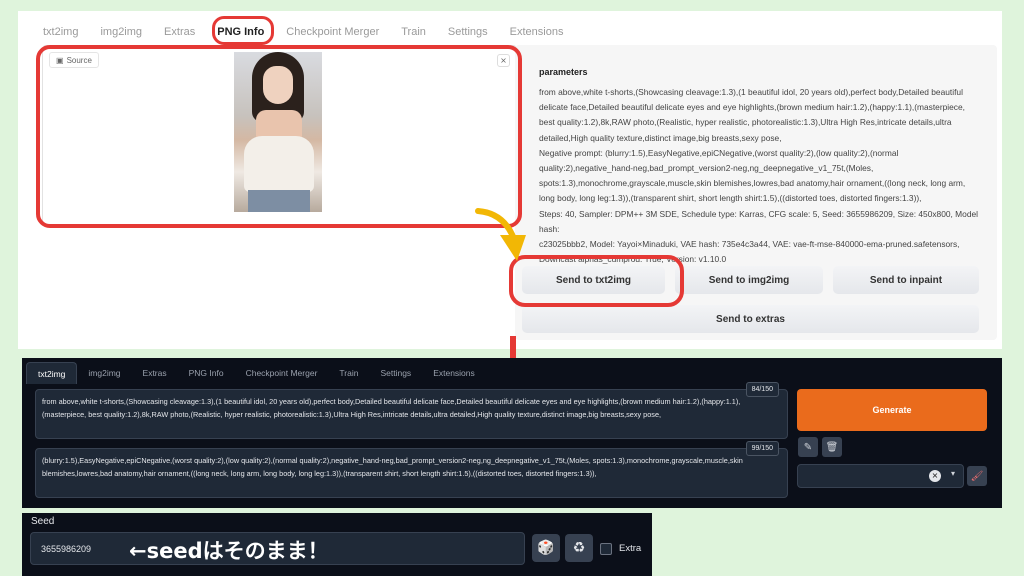 Image resolution: width=1024 pixels, height=576 pixels. Describe the element at coordinates (243, 30) in the screenshot. I see `highlight-png-info-tab` at that location.